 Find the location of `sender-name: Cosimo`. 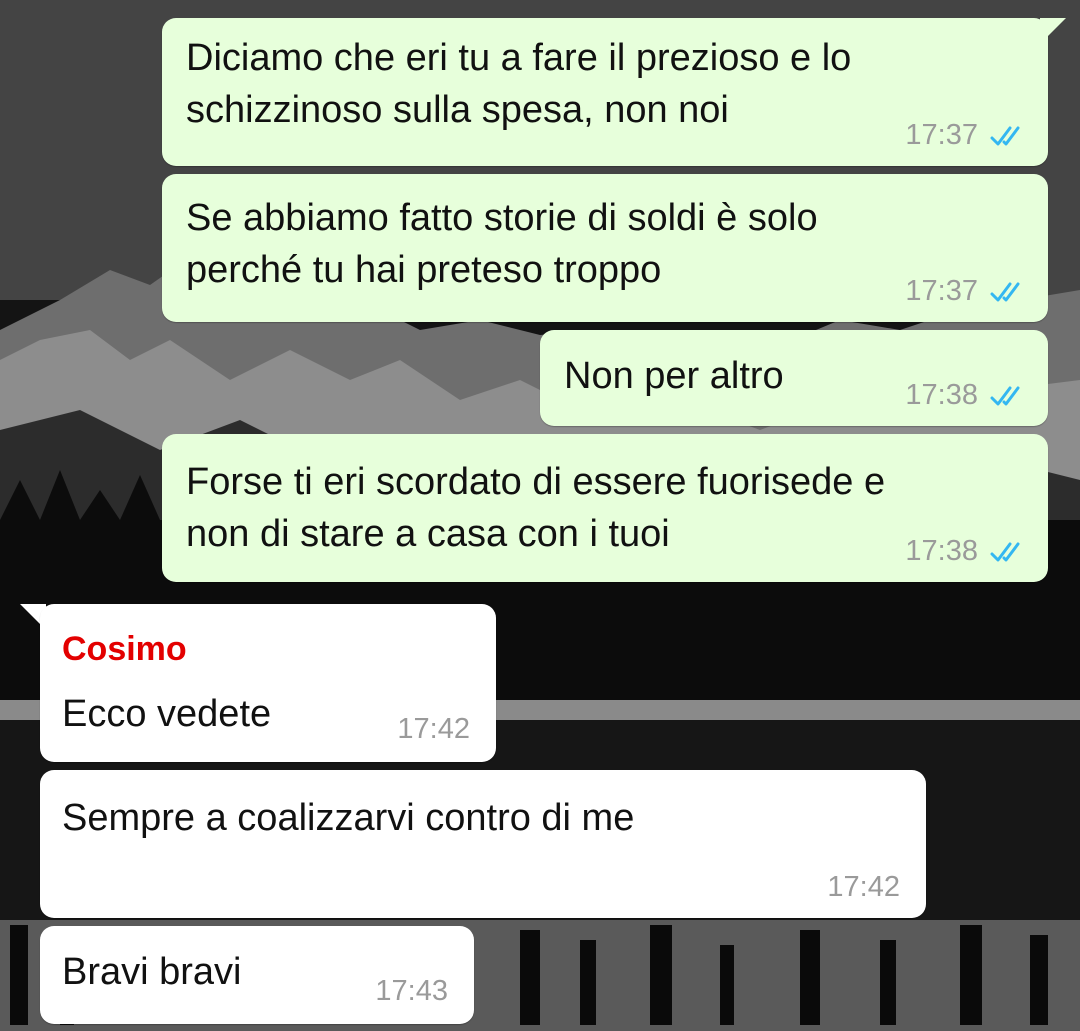

sender-name: Cosimo is located at coordinates (124, 649).